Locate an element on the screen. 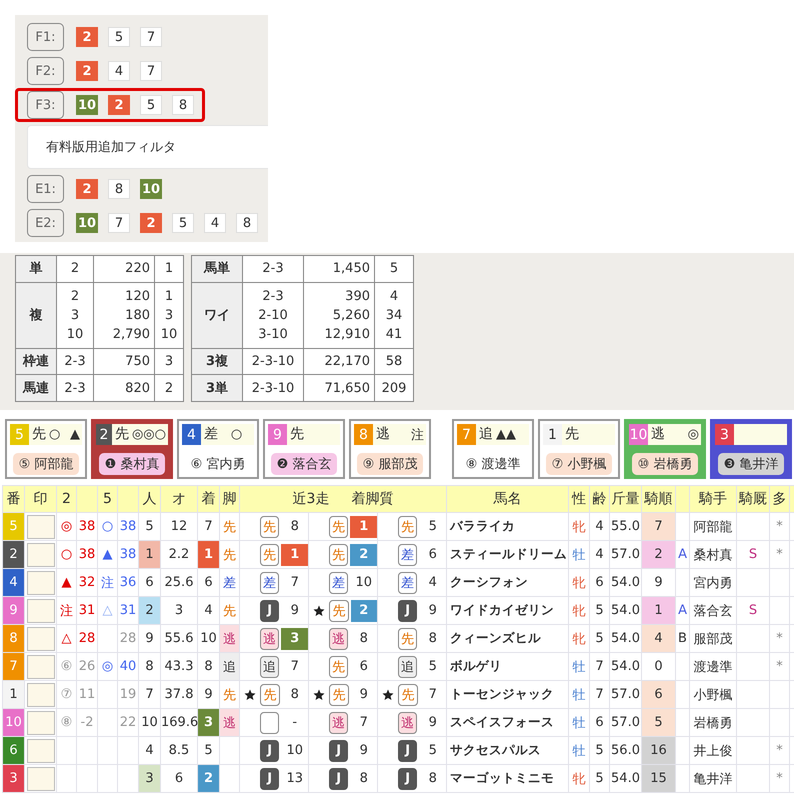 The width and height of the screenshot is (794, 800). filter-label-button: F2: is located at coordinates (45, 71).